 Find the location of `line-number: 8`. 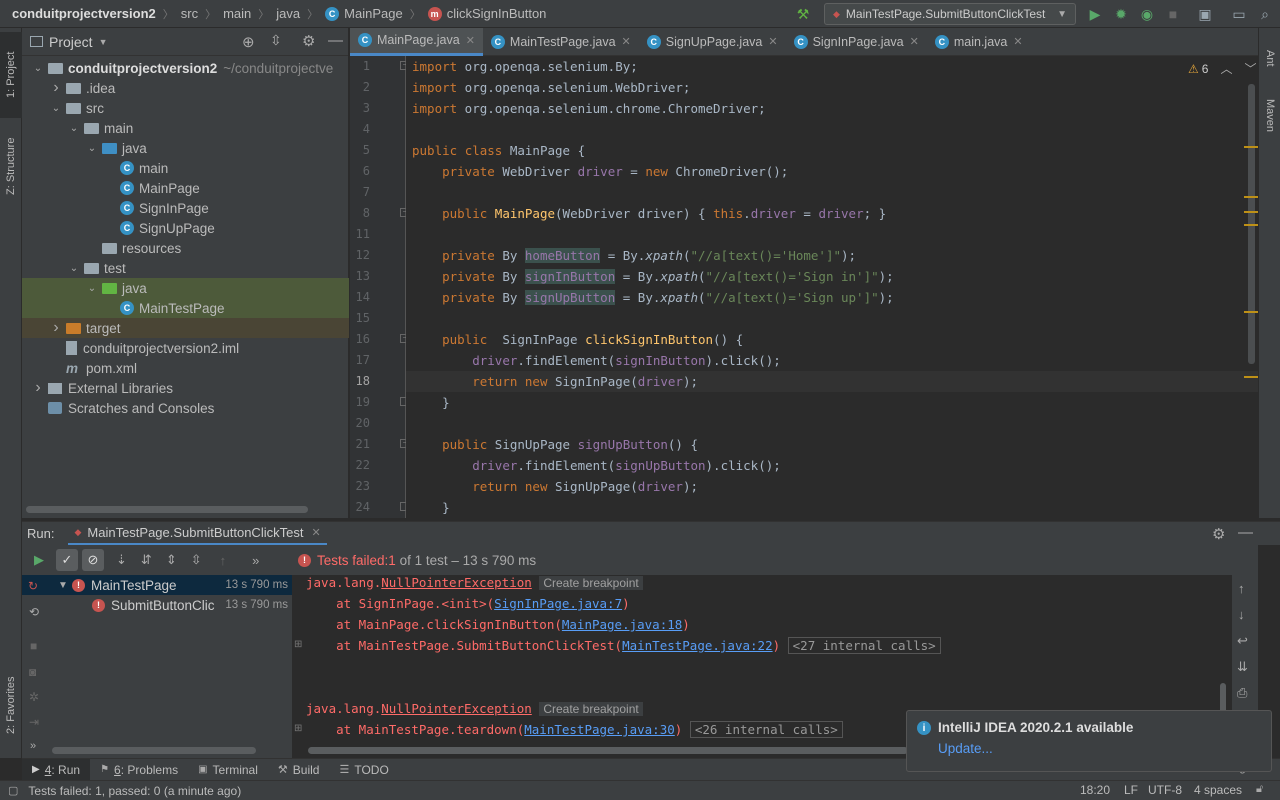

line-number: 8 is located at coordinates (360, 213).